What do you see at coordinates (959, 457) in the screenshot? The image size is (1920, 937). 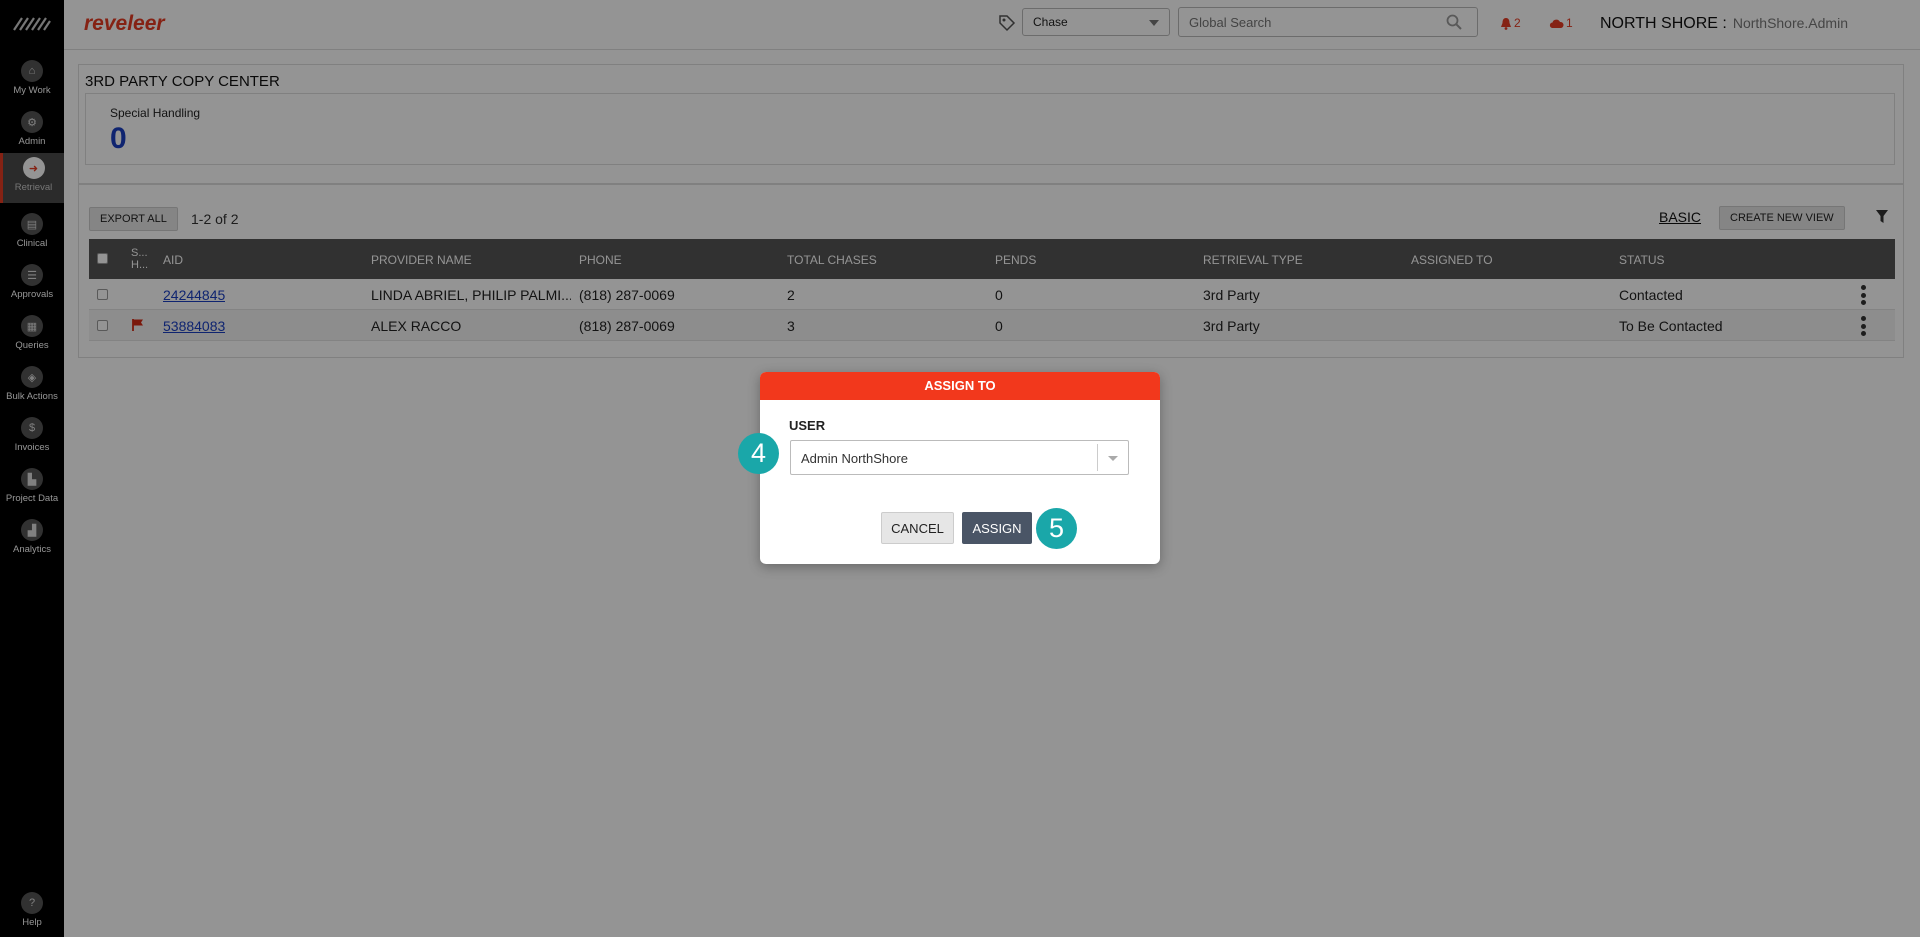 I see `user-select: Admin NorthShore` at bounding box center [959, 457].